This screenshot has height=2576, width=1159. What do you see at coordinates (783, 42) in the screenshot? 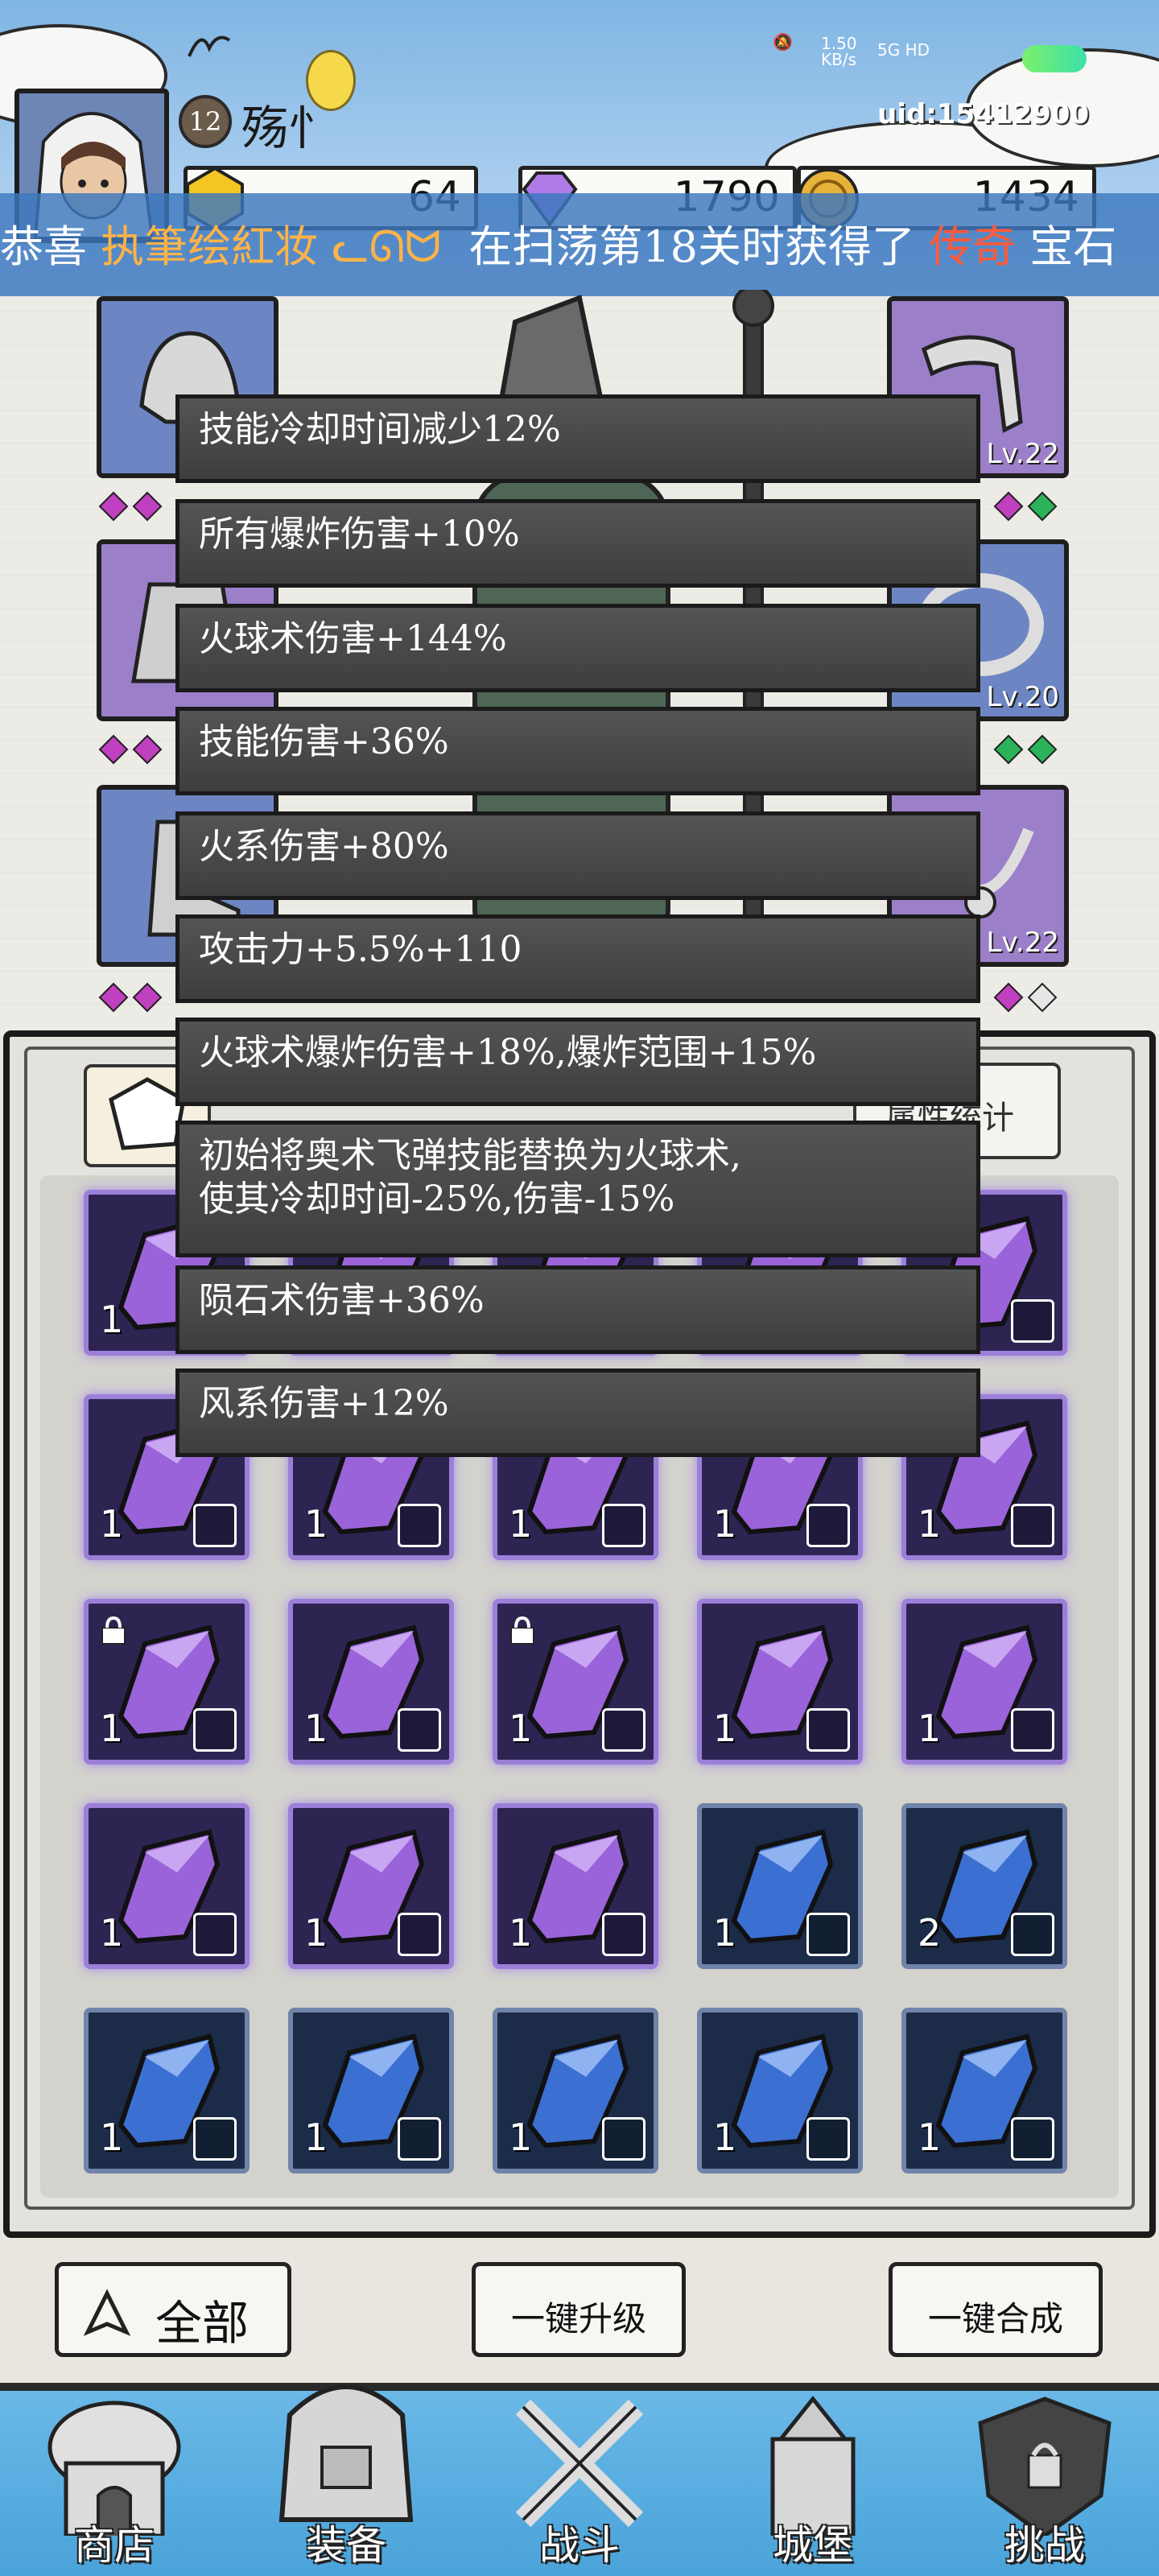
I see `mute-icon: 🔕` at bounding box center [783, 42].